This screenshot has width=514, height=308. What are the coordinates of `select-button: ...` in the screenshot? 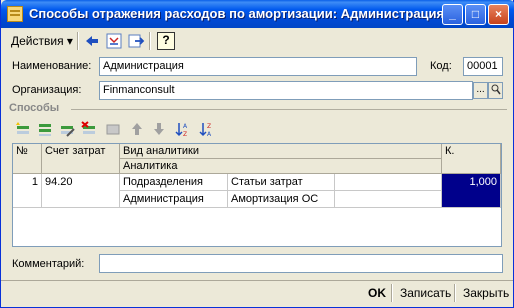 It's located at (480, 90).